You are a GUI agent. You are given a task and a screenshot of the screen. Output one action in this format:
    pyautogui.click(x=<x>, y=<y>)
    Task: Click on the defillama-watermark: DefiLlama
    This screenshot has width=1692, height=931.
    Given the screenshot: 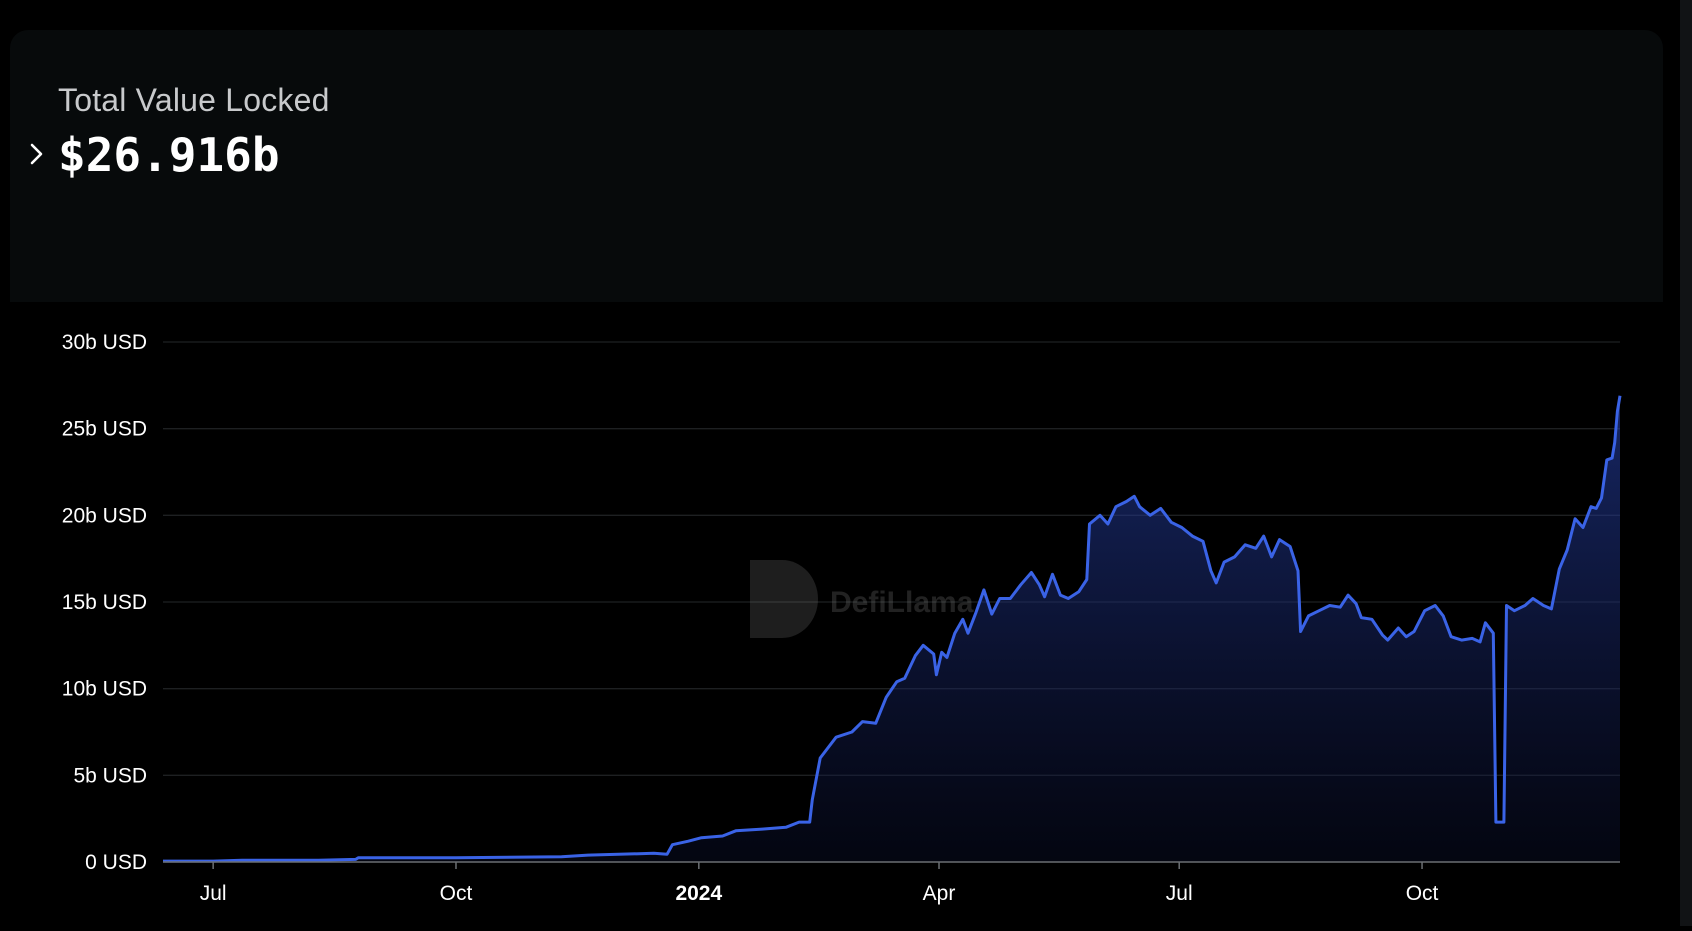 What is the action you would take?
    pyautogui.click(x=862, y=599)
    